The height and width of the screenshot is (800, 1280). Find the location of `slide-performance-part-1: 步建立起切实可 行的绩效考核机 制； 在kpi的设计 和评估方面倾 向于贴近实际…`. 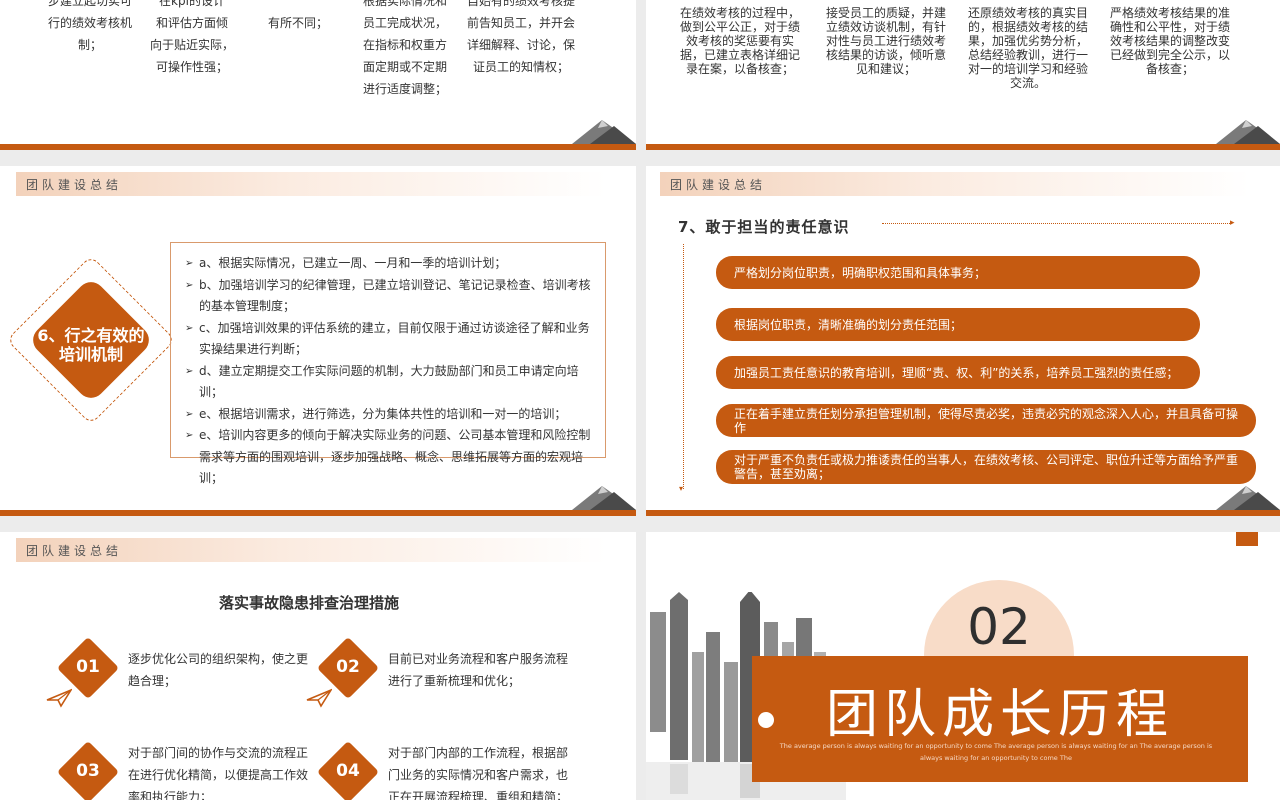

slide-performance-part-1: 步建立起切实可 行的绩效考核机 制； 在kpi的设计 和评估方面倾 向于贴近实际… is located at coordinates (318, 75).